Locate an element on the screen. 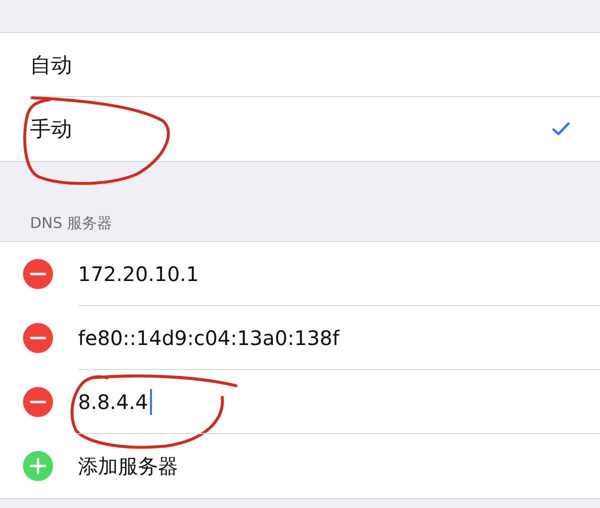  server-address-field: 8.8.4.4 is located at coordinates (115, 402).